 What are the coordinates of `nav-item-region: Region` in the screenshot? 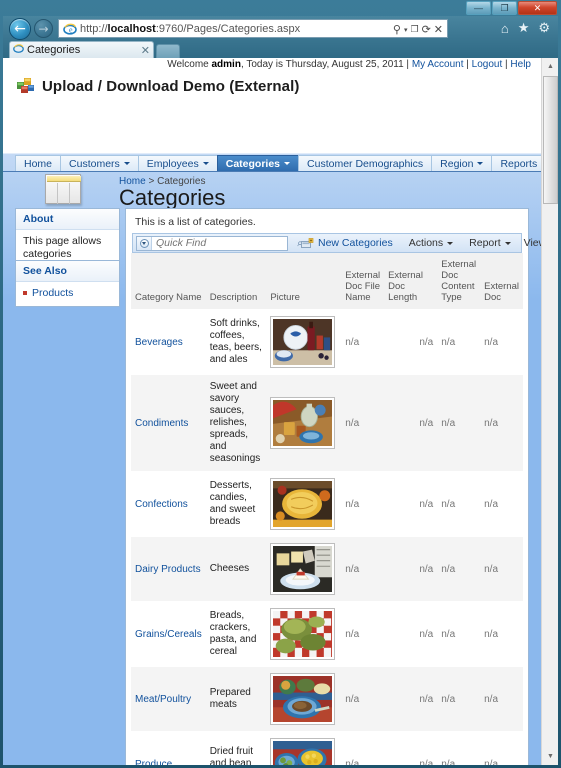 It's located at (462, 163).